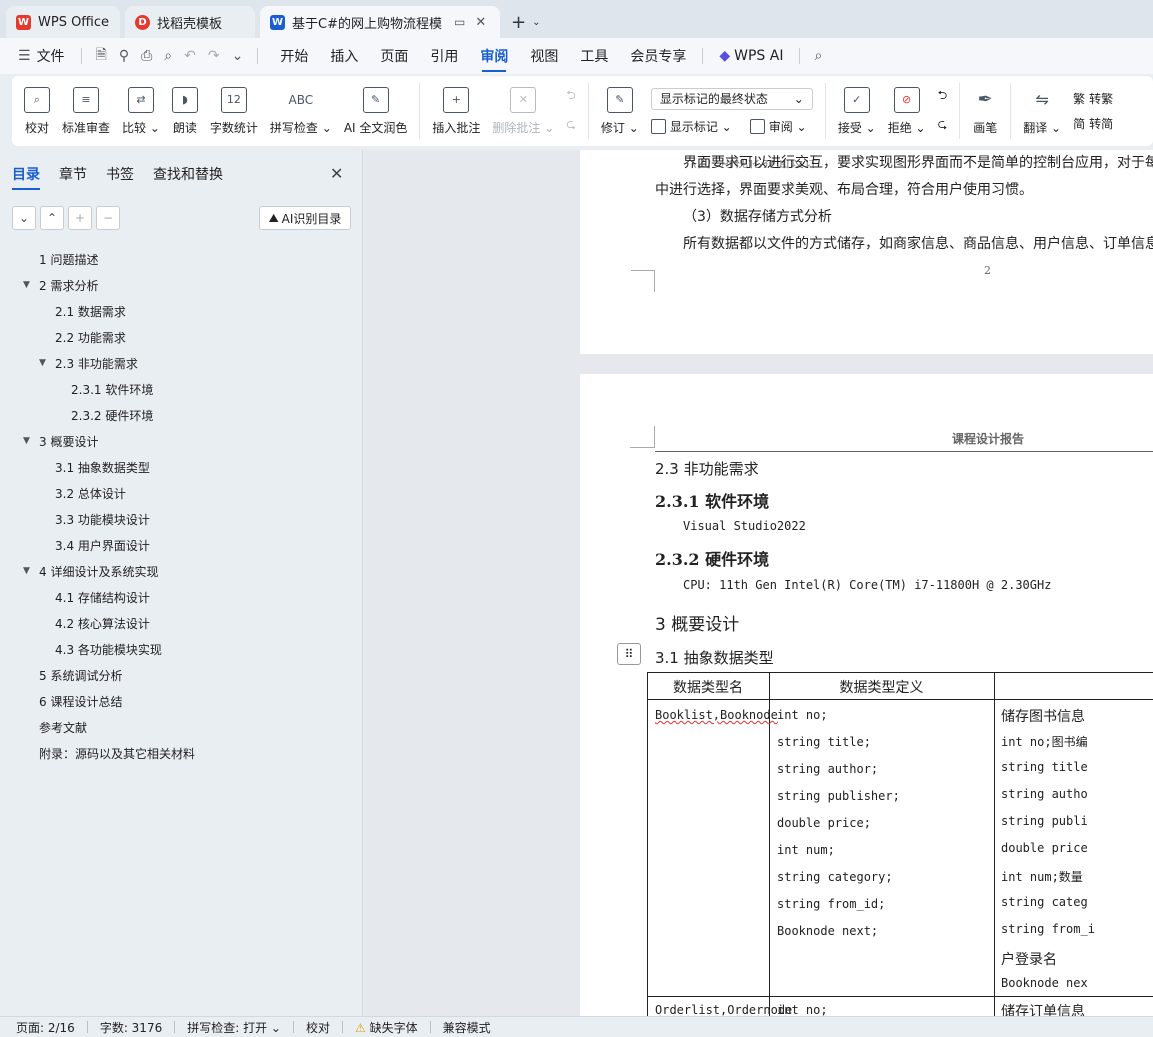 This screenshot has width=1153, height=1037. Describe the element at coordinates (318, 1027) in the screenshot. I see `proof-status: 校对` at that location.